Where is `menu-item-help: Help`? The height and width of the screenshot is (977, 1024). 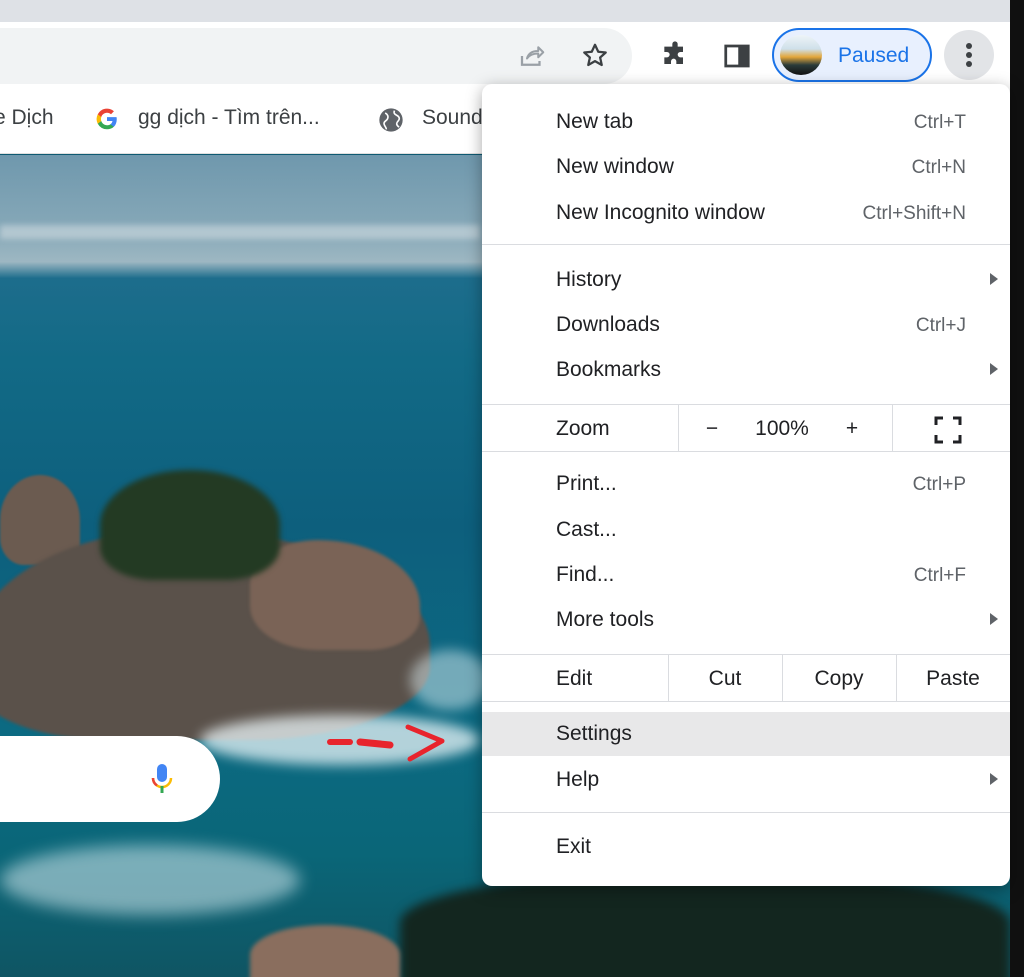 menu-item-help: Help is located at coordinates (746, 780).